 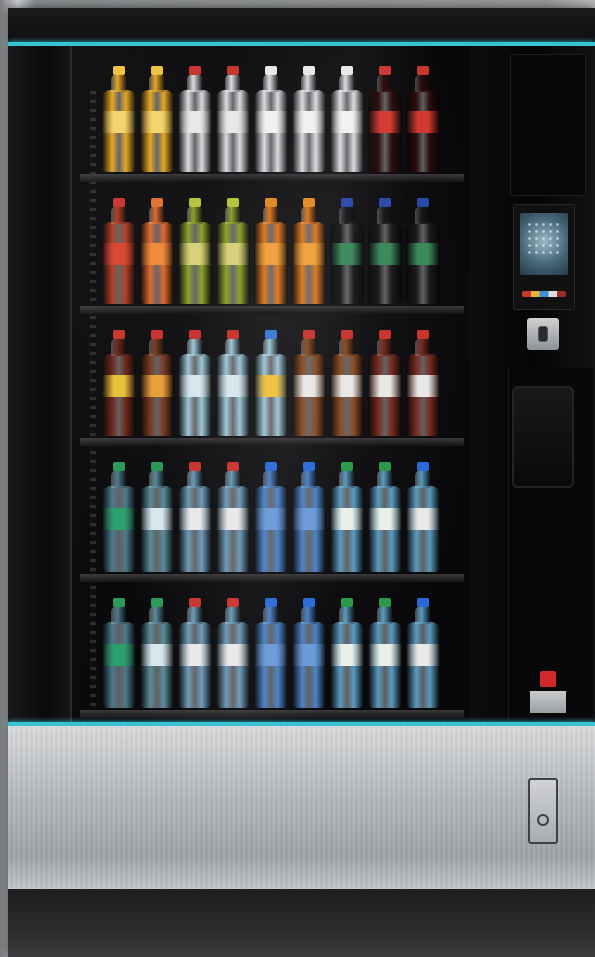 What do you see at coordinates (39, 384) in the screenshot?
I see `left-rail` at bounding box center [39, 384].